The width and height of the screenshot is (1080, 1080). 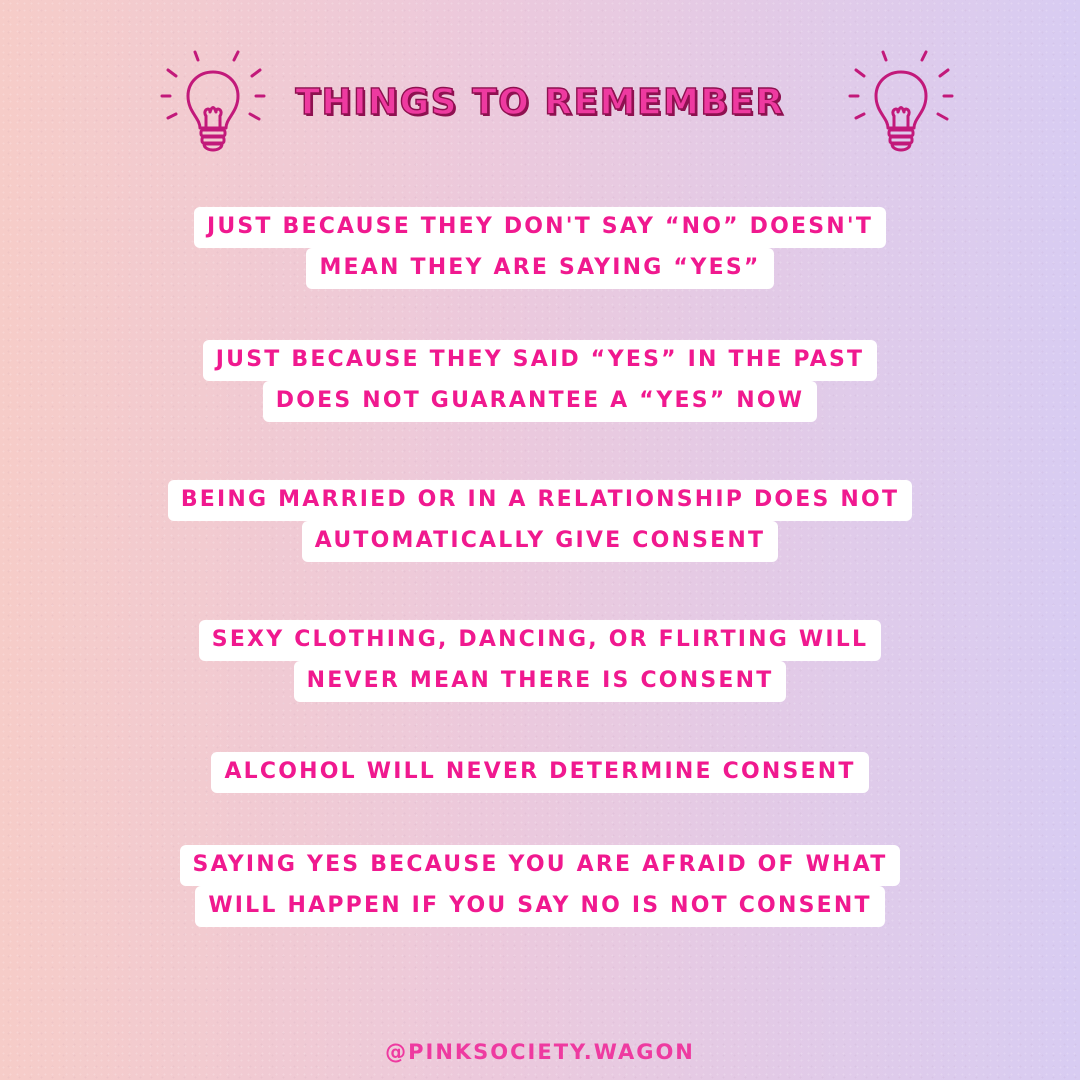 What do you see at coordinates (540, 360) in the screenshot?
I see `reminder-line: JUST BECAUSE THEY SAID “YES” IN THE PAST` at bounding box center [540, 360].